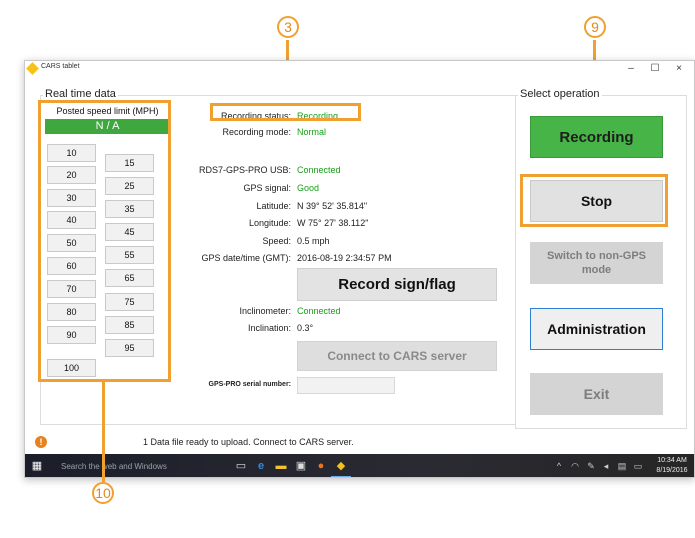 This screenshot has width=695, height=538. I want to click on callout-10: 10, so click(103, 493).